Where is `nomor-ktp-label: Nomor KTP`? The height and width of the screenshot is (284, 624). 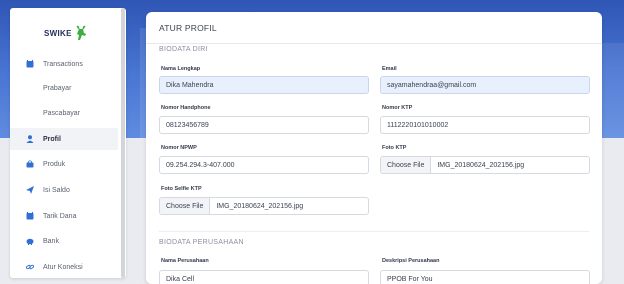 nomor-ktp-label: Nomor KTP is located at coordinates (397, 108).